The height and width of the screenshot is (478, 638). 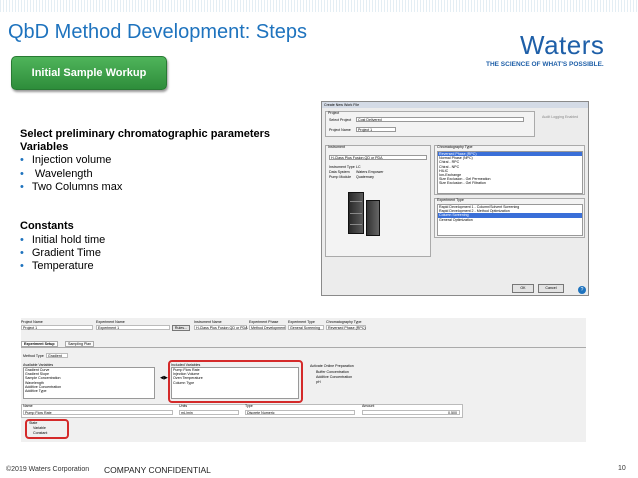 What do you see at coordinates (98, 412) in the screenshot?
I see `table-row-name: Pump Flow Rate` at bounding box center [98, 412].